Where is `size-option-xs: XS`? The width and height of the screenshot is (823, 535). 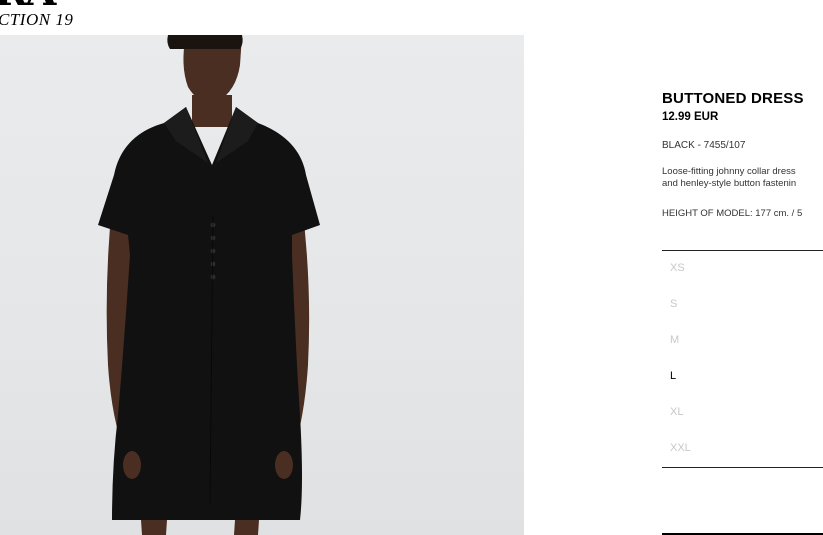 size-option-xs: XS is located at coordinates (677, 268).